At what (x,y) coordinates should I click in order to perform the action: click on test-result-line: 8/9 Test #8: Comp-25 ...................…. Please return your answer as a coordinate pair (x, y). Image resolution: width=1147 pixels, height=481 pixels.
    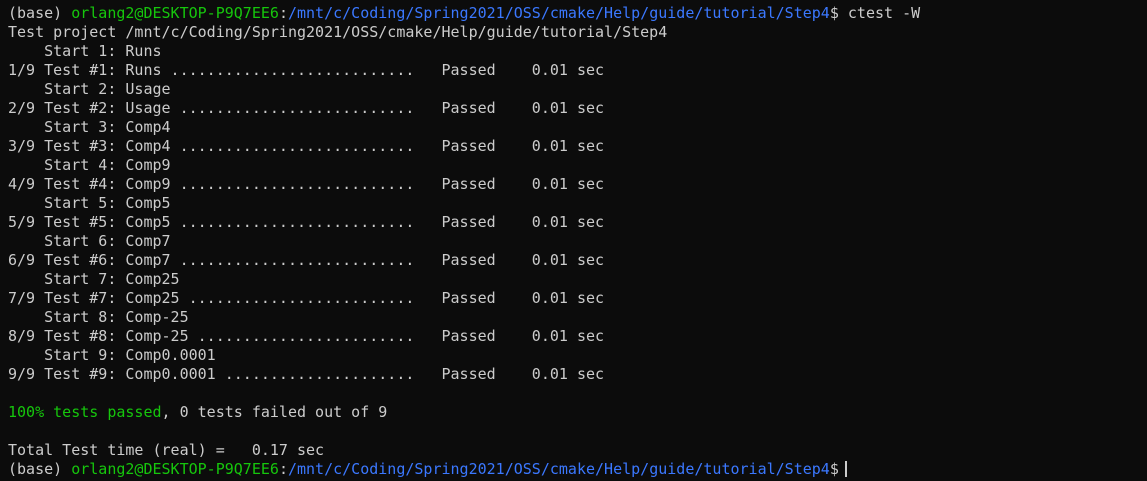
    Looking at the image, I should click on (306, 336).